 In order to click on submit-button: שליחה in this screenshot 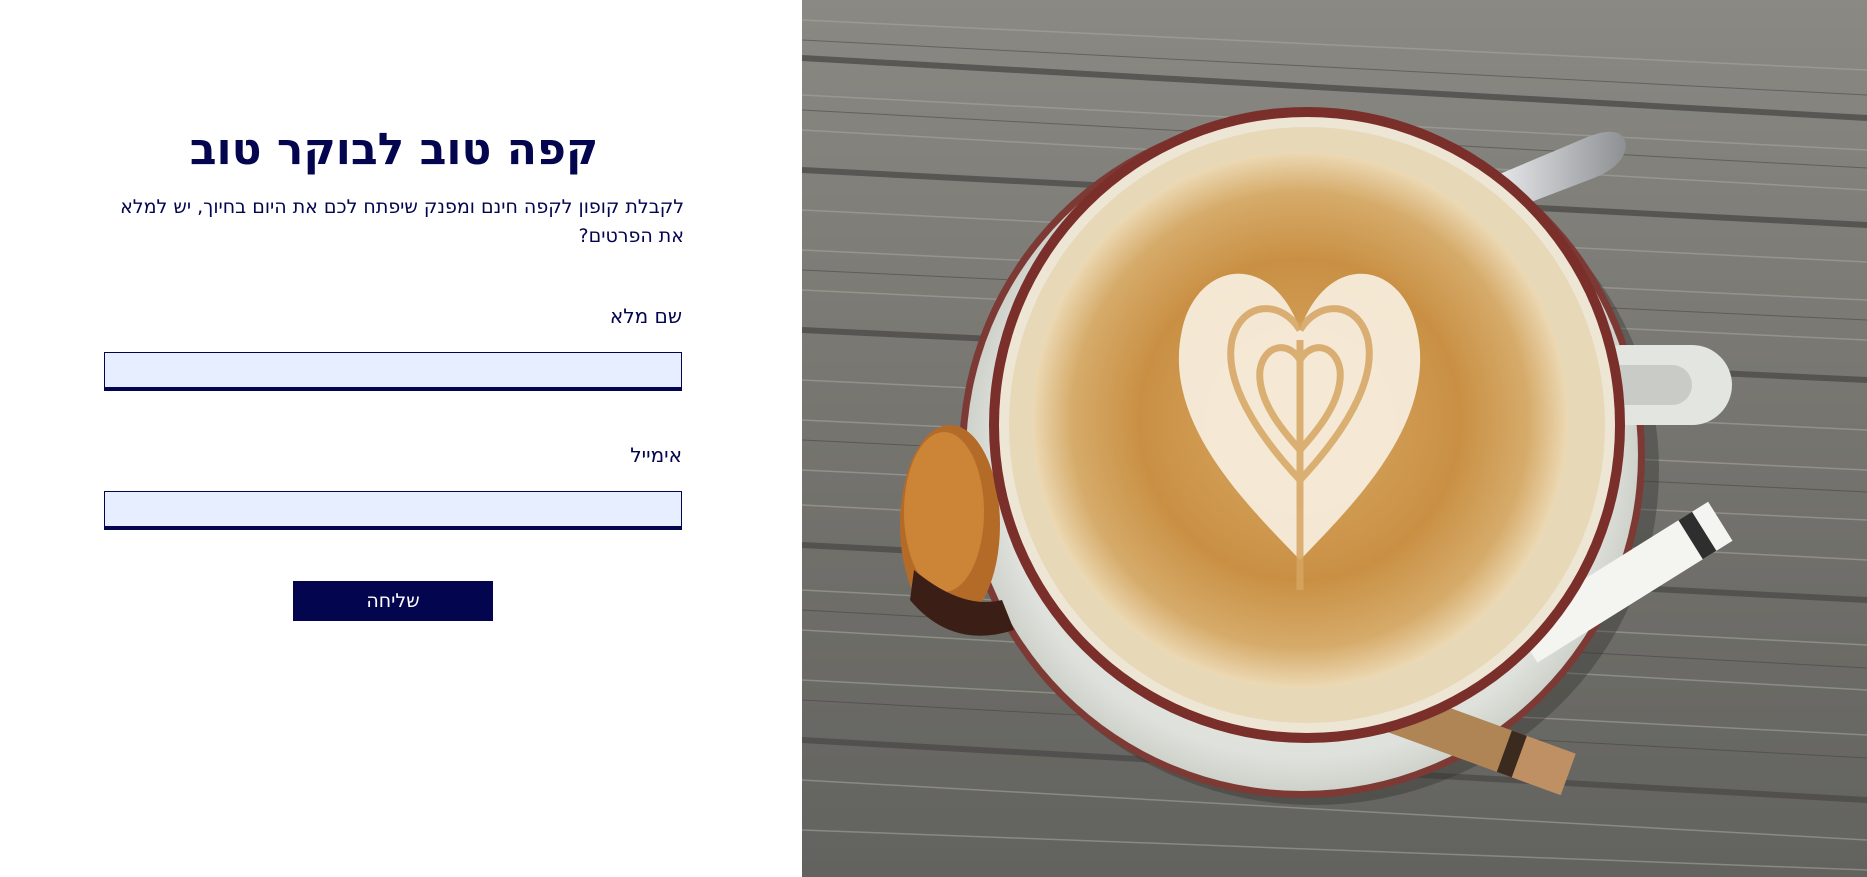, I will do `click(393, 601)`.